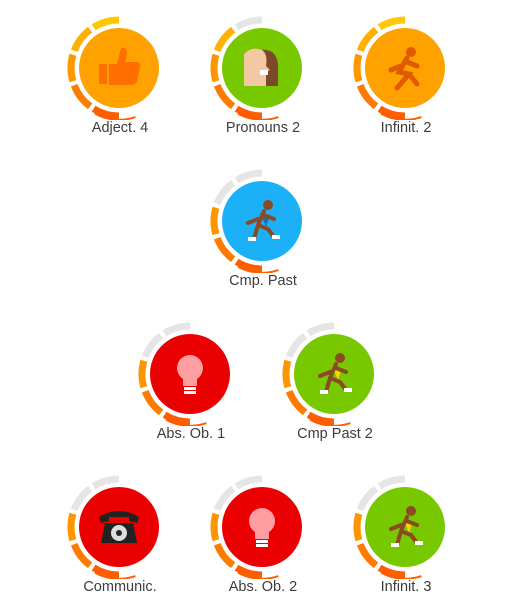 The width and height of the screenshot is (520, 609). What do you see at coordinates (263, 281) in the screenshot?
I see `skill-label: Cmp. Past` at bounding box center [263, 281].